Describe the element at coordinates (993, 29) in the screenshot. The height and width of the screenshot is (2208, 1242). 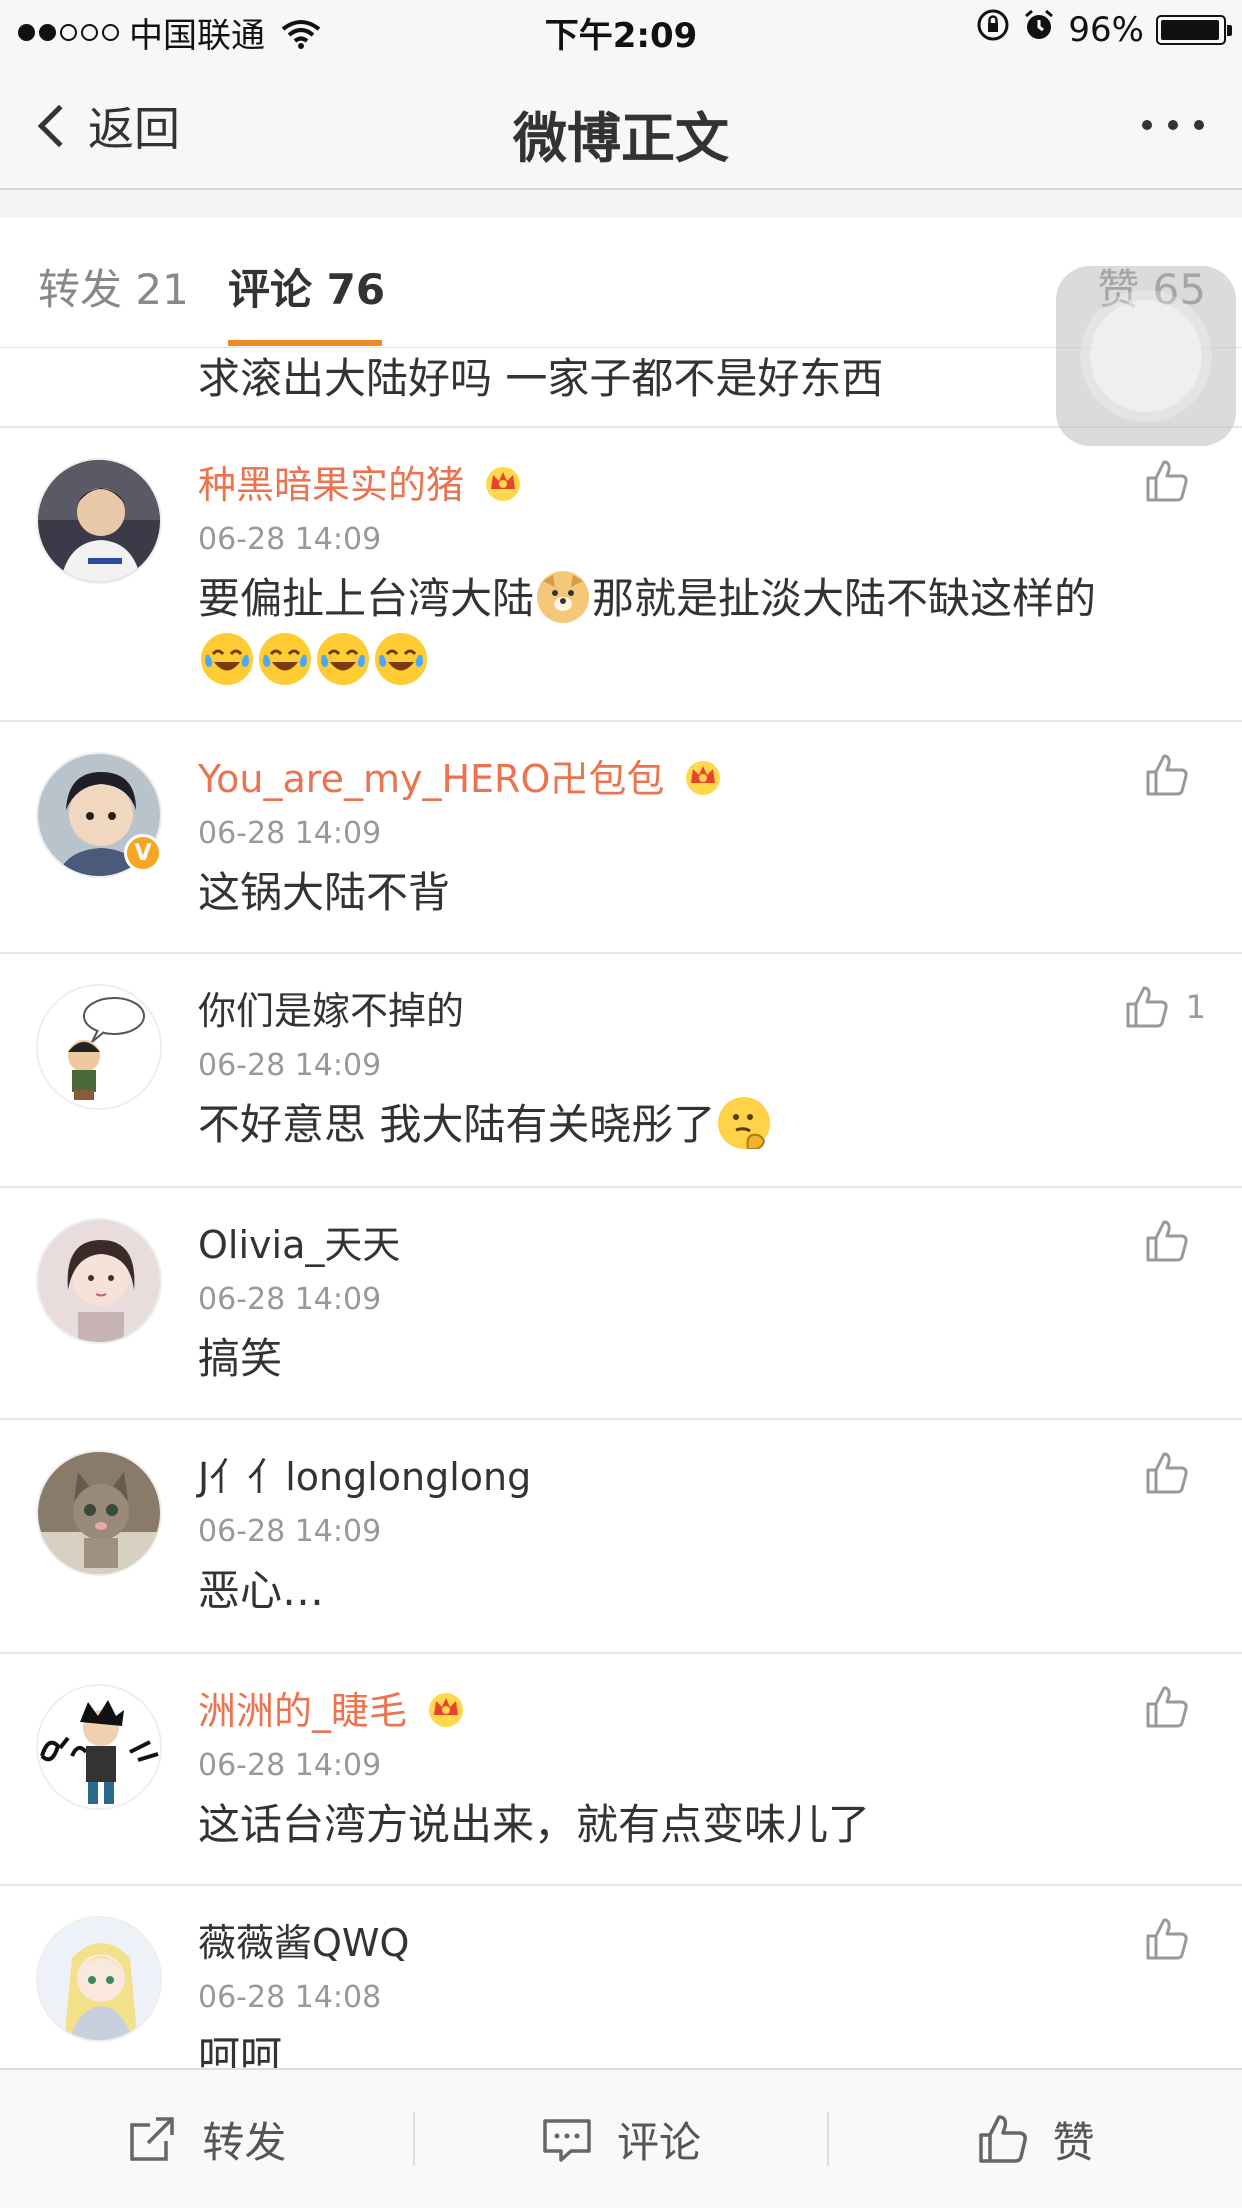
I see `rotation-lock-icon` at that location.